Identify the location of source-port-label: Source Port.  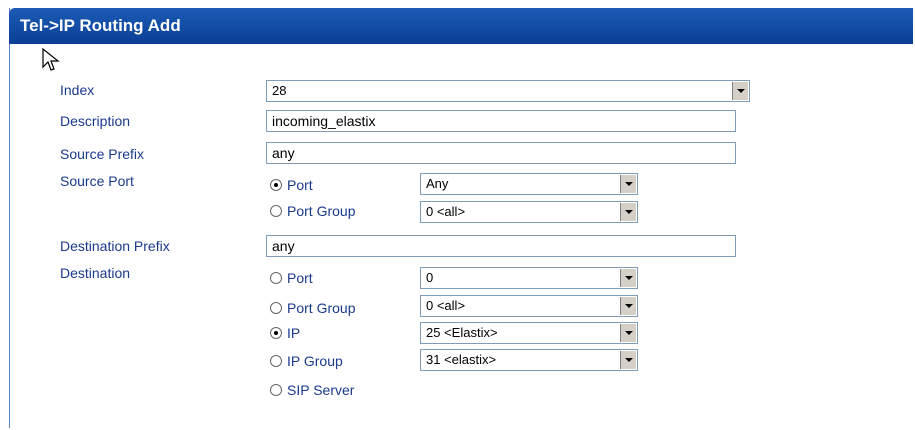
(97, 181).